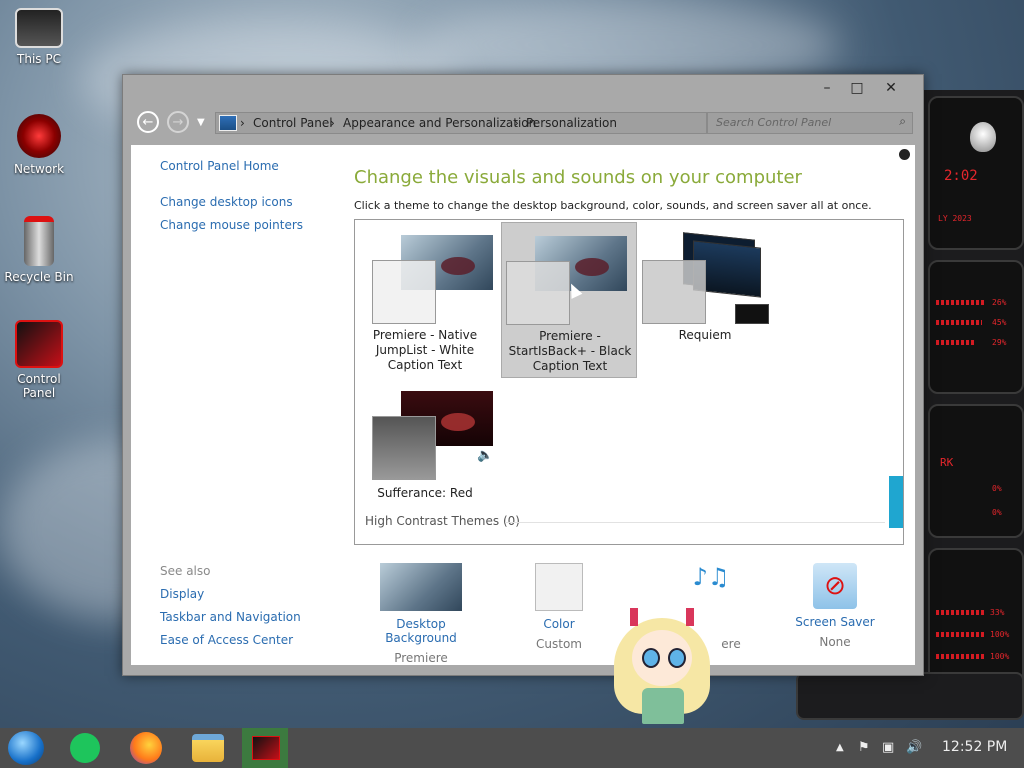  What do you see at coordinates (976, 471) in the screenshot?
I see `widget-net-panel: RK 0% 0%` at bounding box center [976, 471].